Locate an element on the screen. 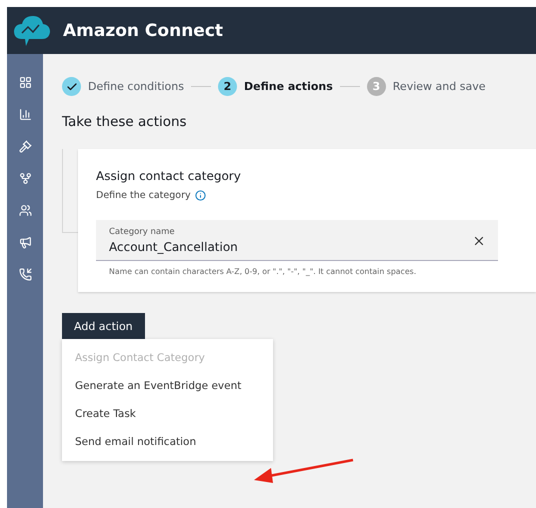  card-subtitle: Define the category is located at coordinates (143, 195).